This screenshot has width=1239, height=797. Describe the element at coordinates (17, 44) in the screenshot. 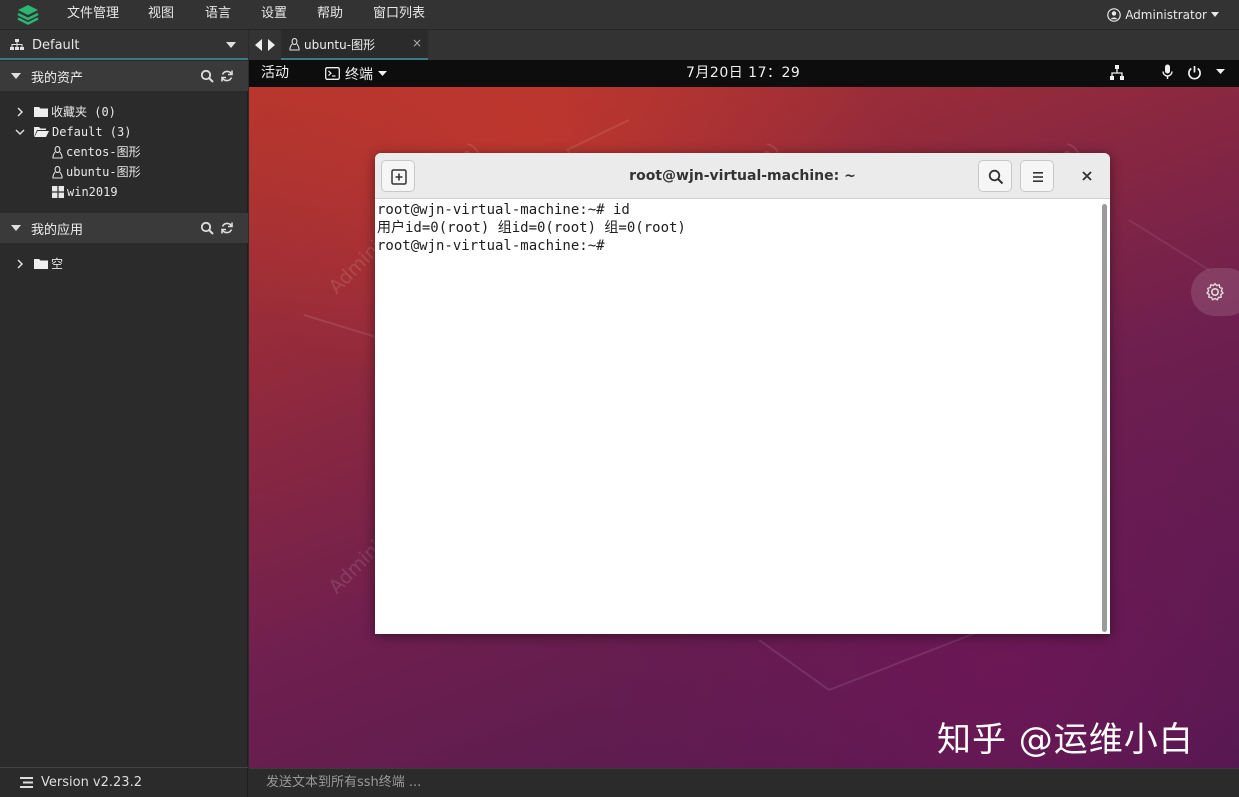

I see `sitemap-icon` at that location.